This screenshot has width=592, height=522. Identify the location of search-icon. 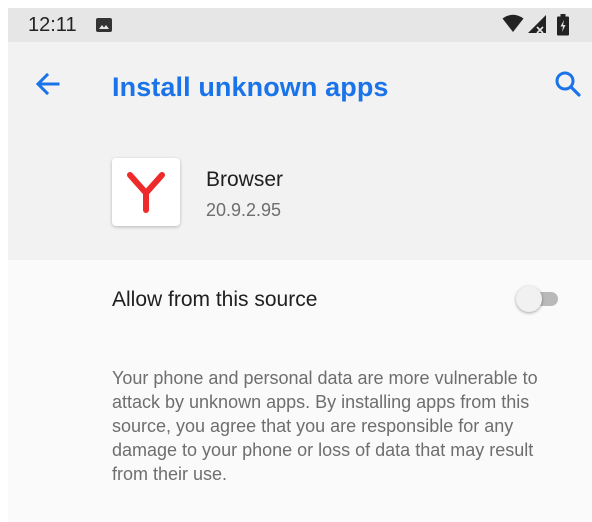
(568, 84).